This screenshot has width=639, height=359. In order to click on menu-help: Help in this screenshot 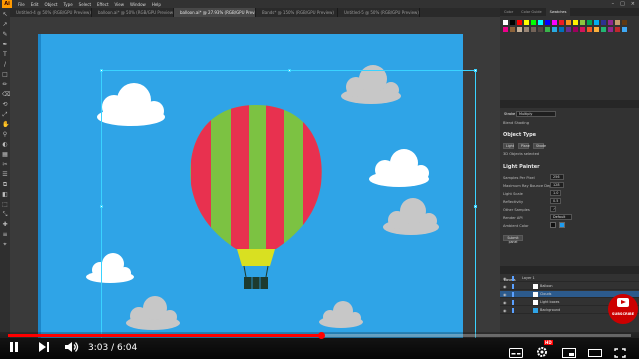, I will do `click(156, 4)`.